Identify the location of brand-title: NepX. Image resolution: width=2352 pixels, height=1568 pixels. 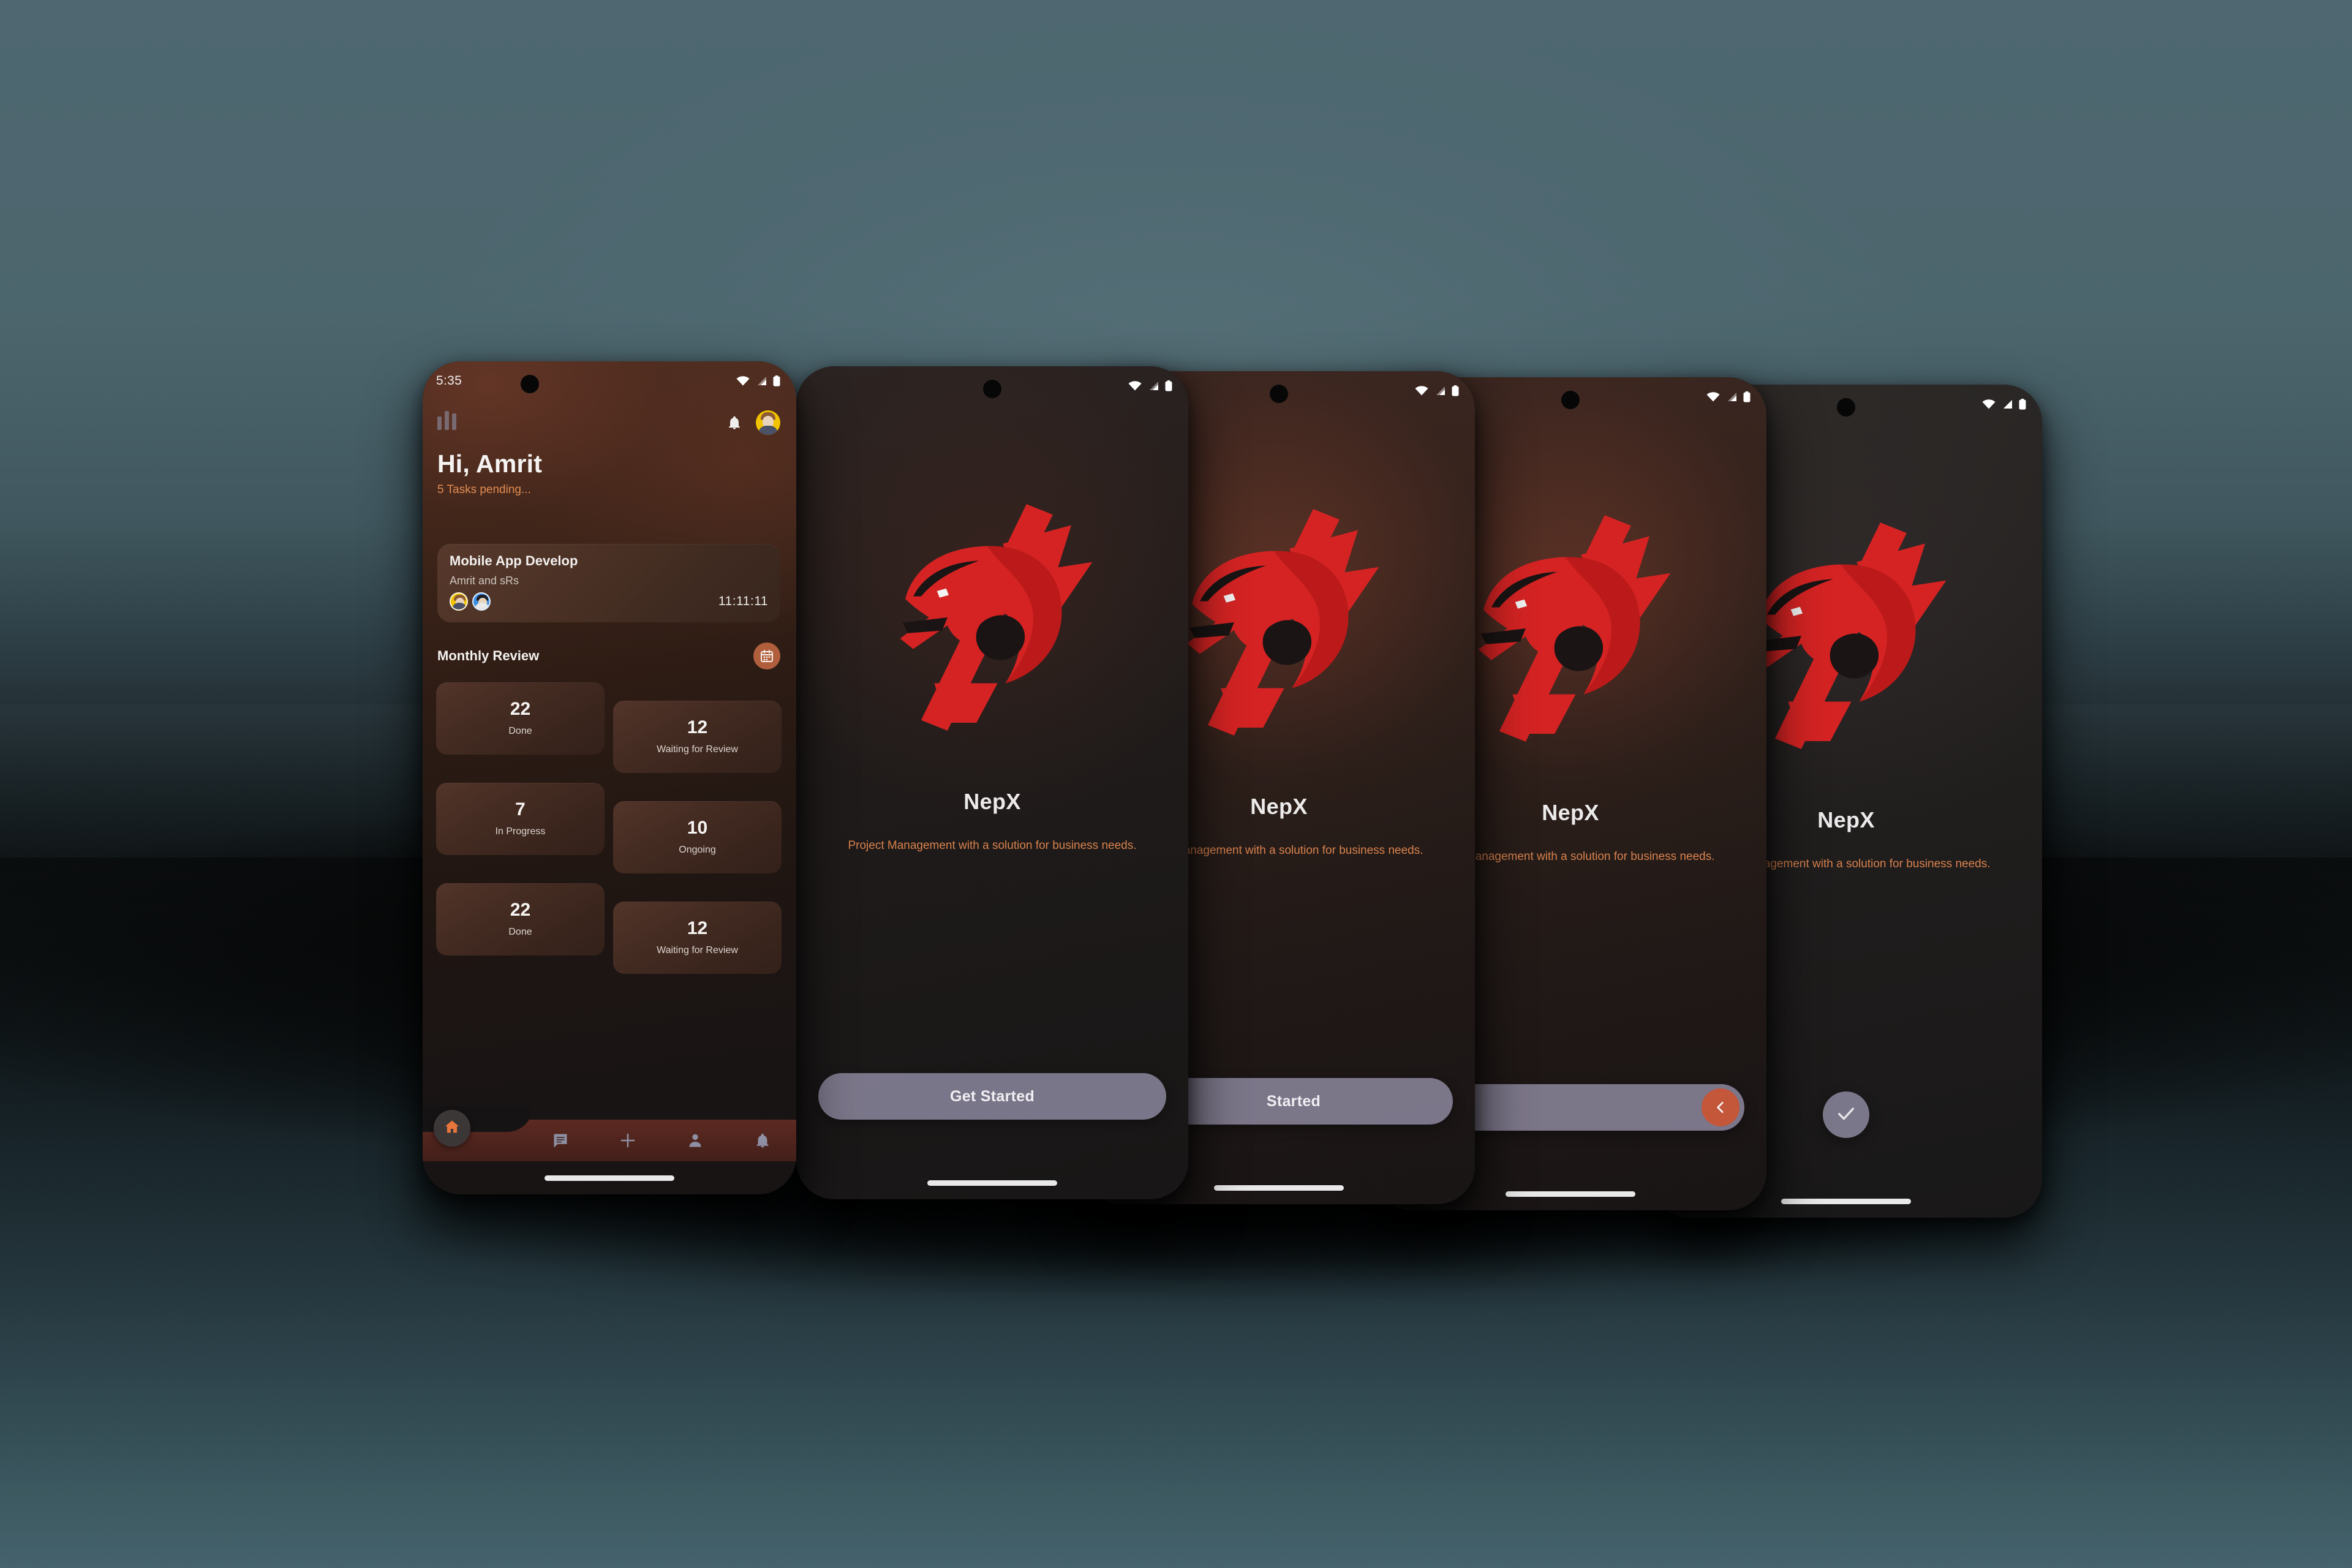
(992, 802).